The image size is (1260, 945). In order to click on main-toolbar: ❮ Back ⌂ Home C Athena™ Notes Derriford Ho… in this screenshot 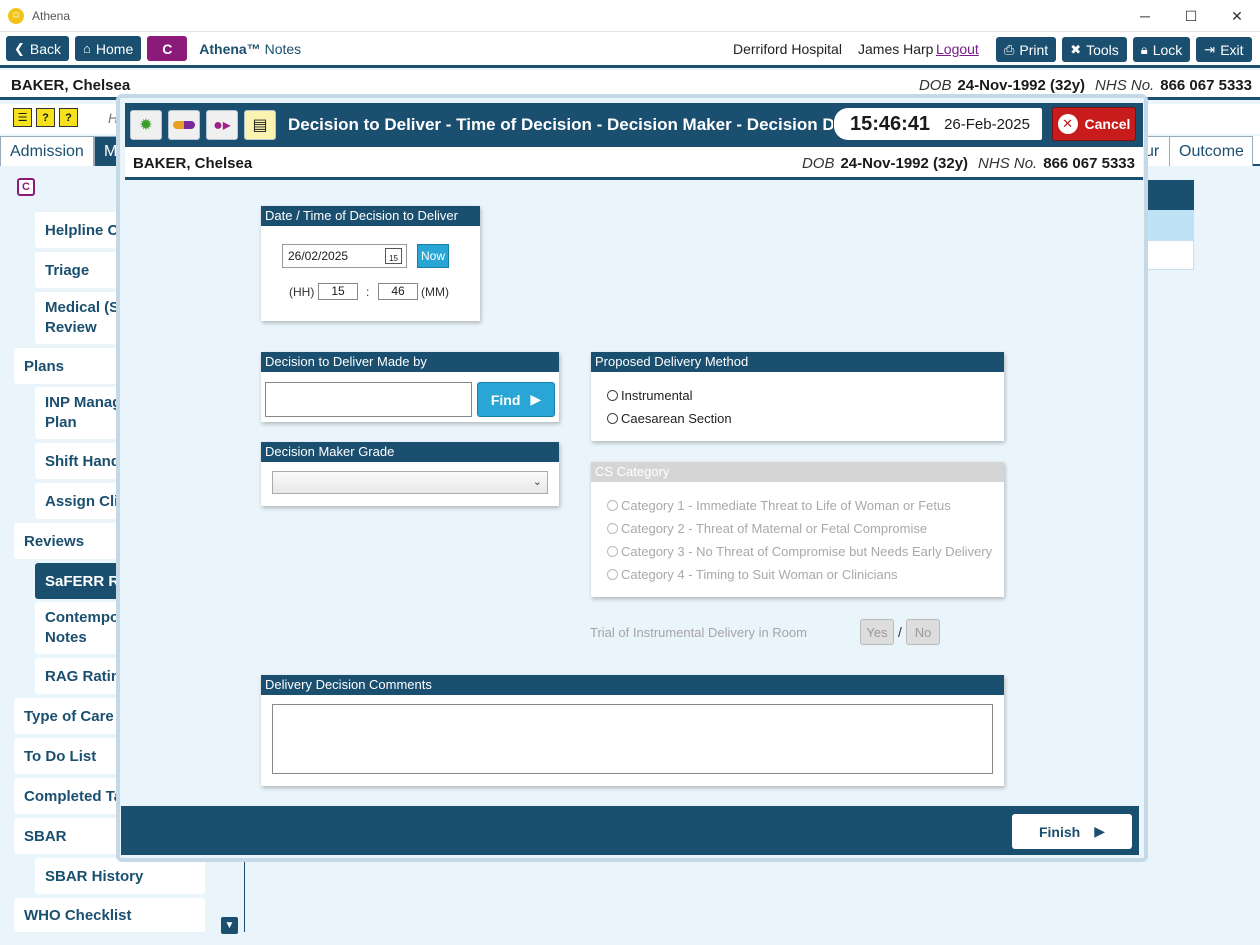, I will do `click(630, 50)`.